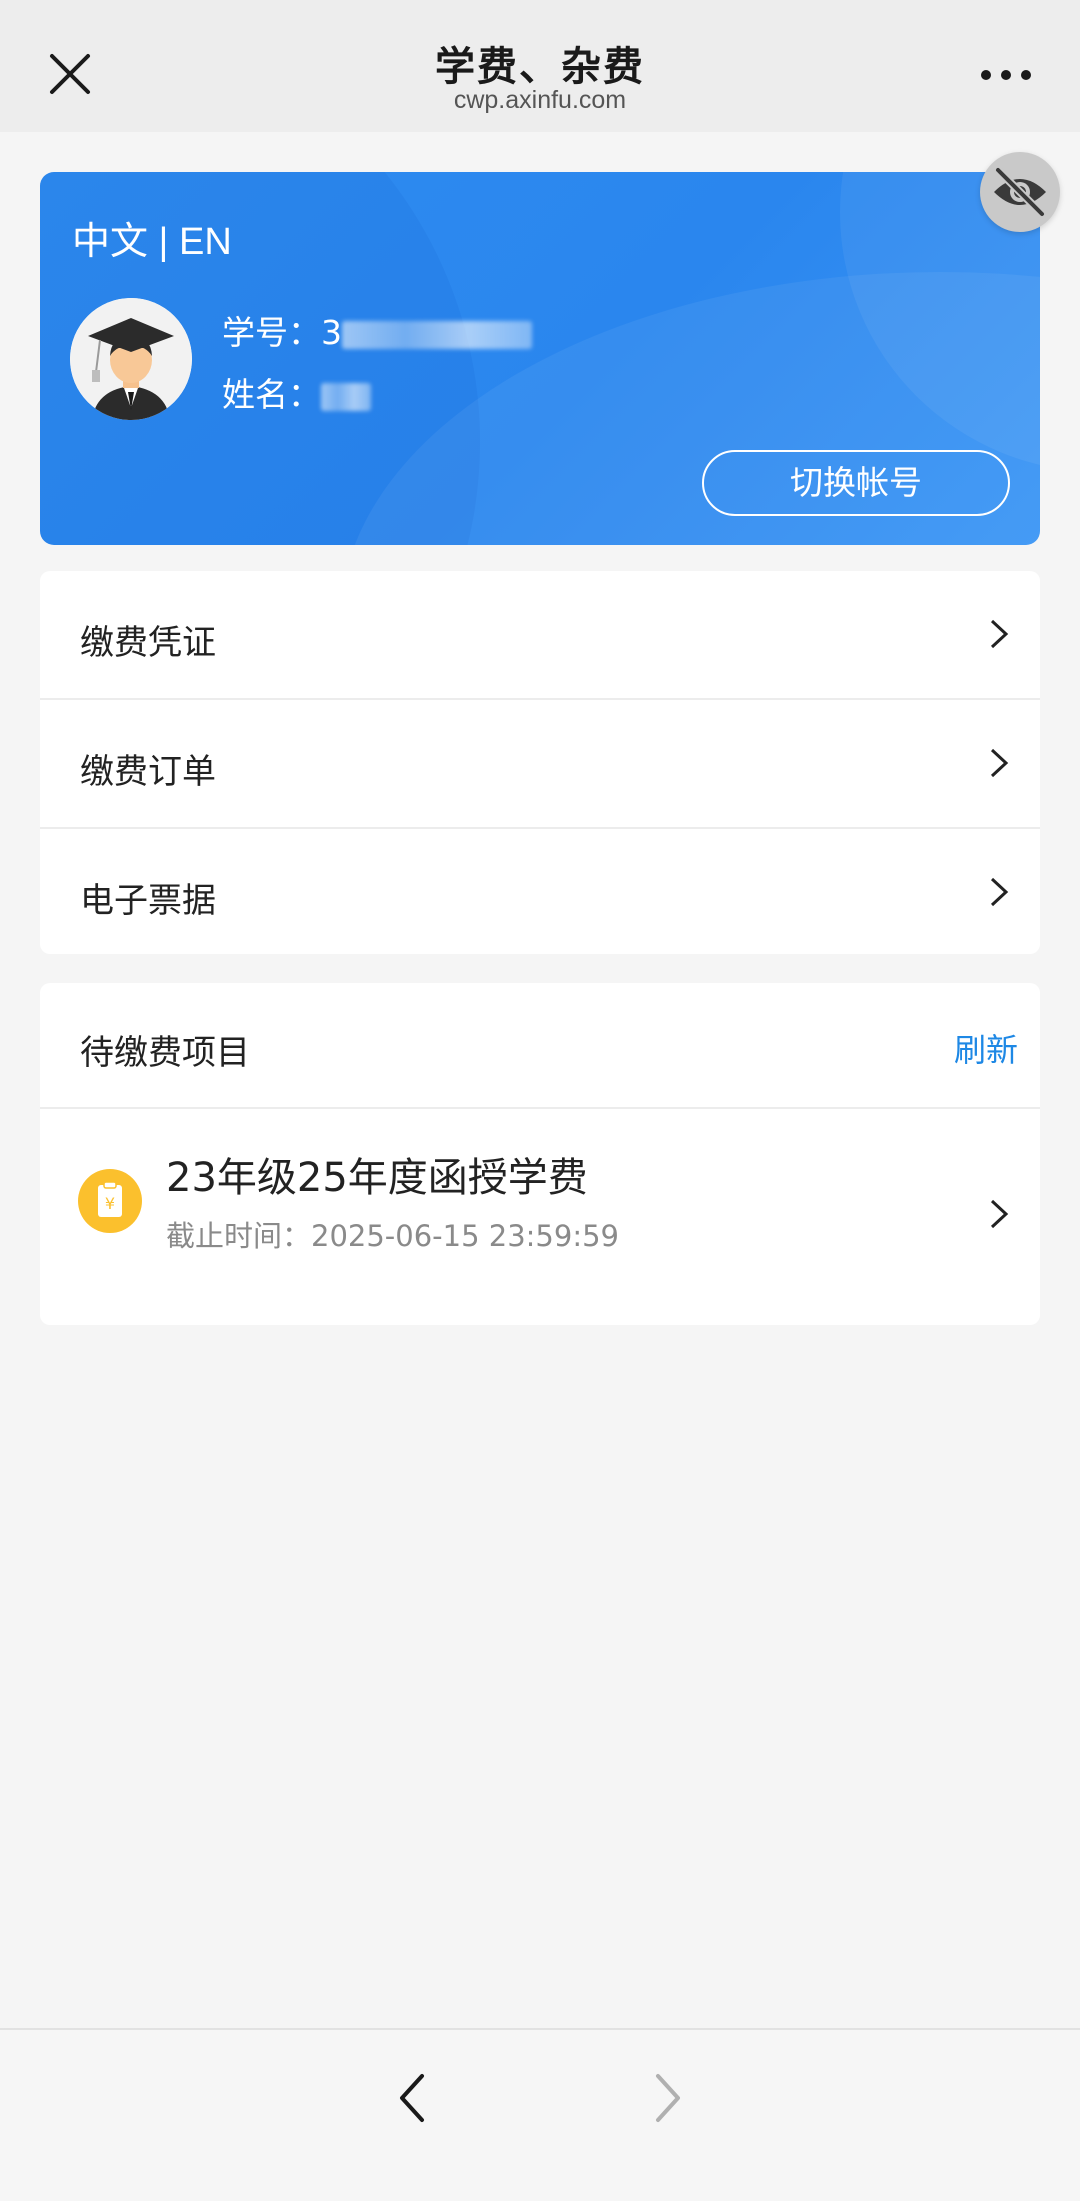 The height and width of the screenshot is (2201, 1080). I want to click on pending-bill-item: ¥ 23年级25年度函授学费 截止时间：2025-06-15 23:59:59, so click(540, 1217).